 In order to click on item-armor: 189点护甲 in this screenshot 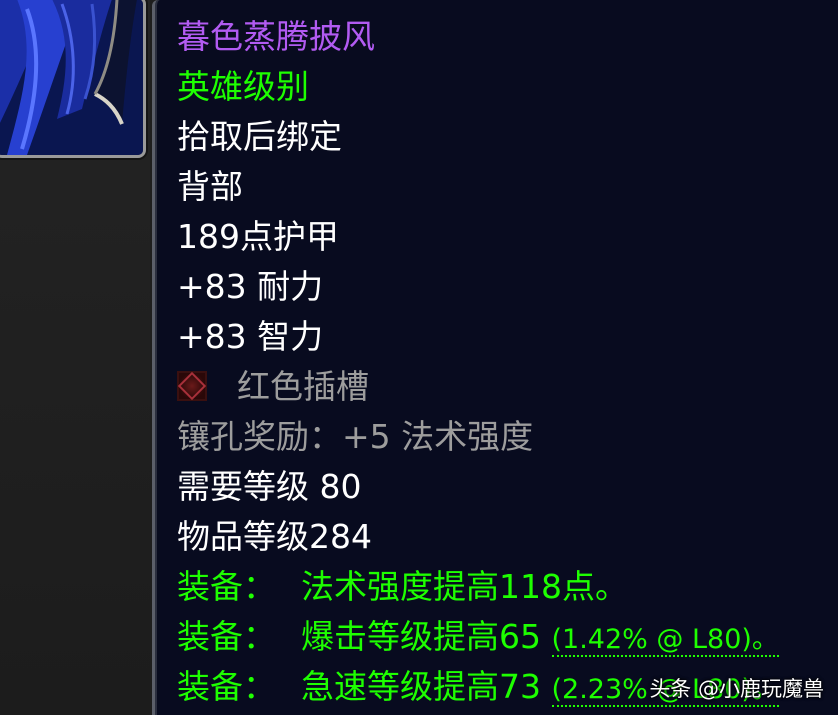, I will do `click(258, 236)`.